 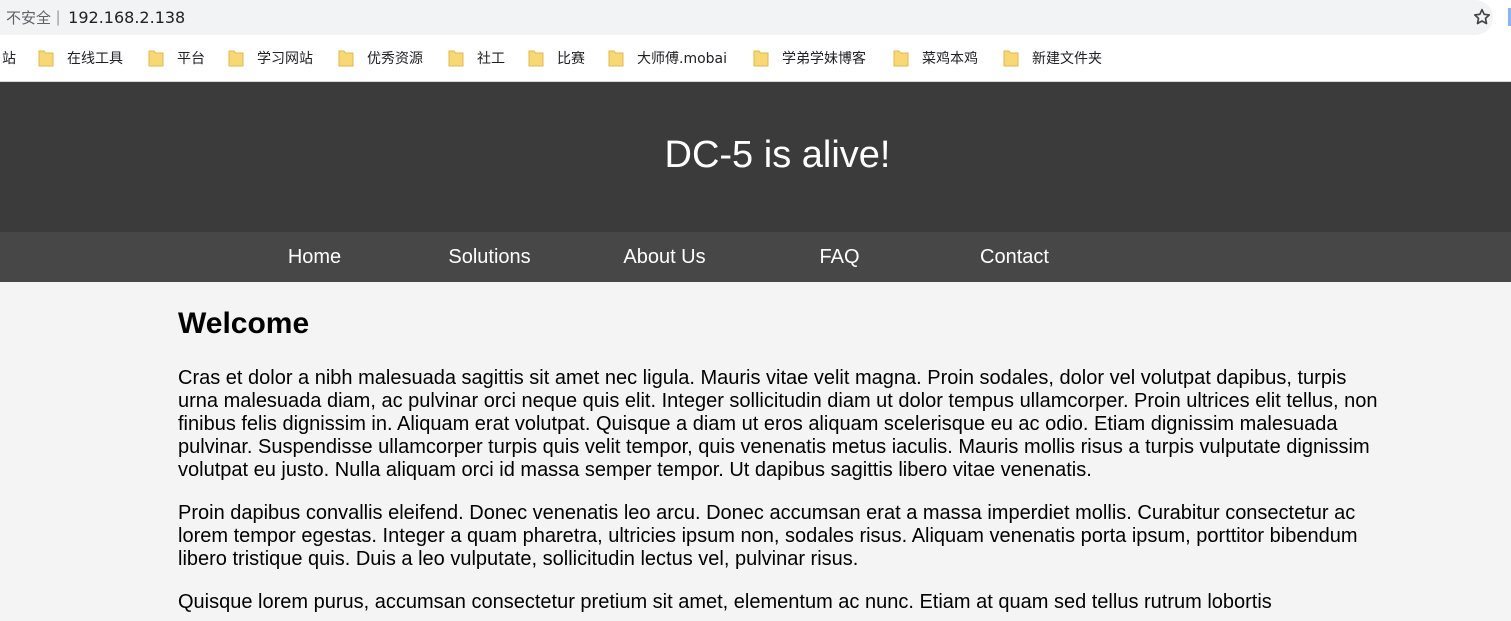 I want to click on site-nav: Home Solutions About Us FAQ Contact, so click(x=755, y=257).